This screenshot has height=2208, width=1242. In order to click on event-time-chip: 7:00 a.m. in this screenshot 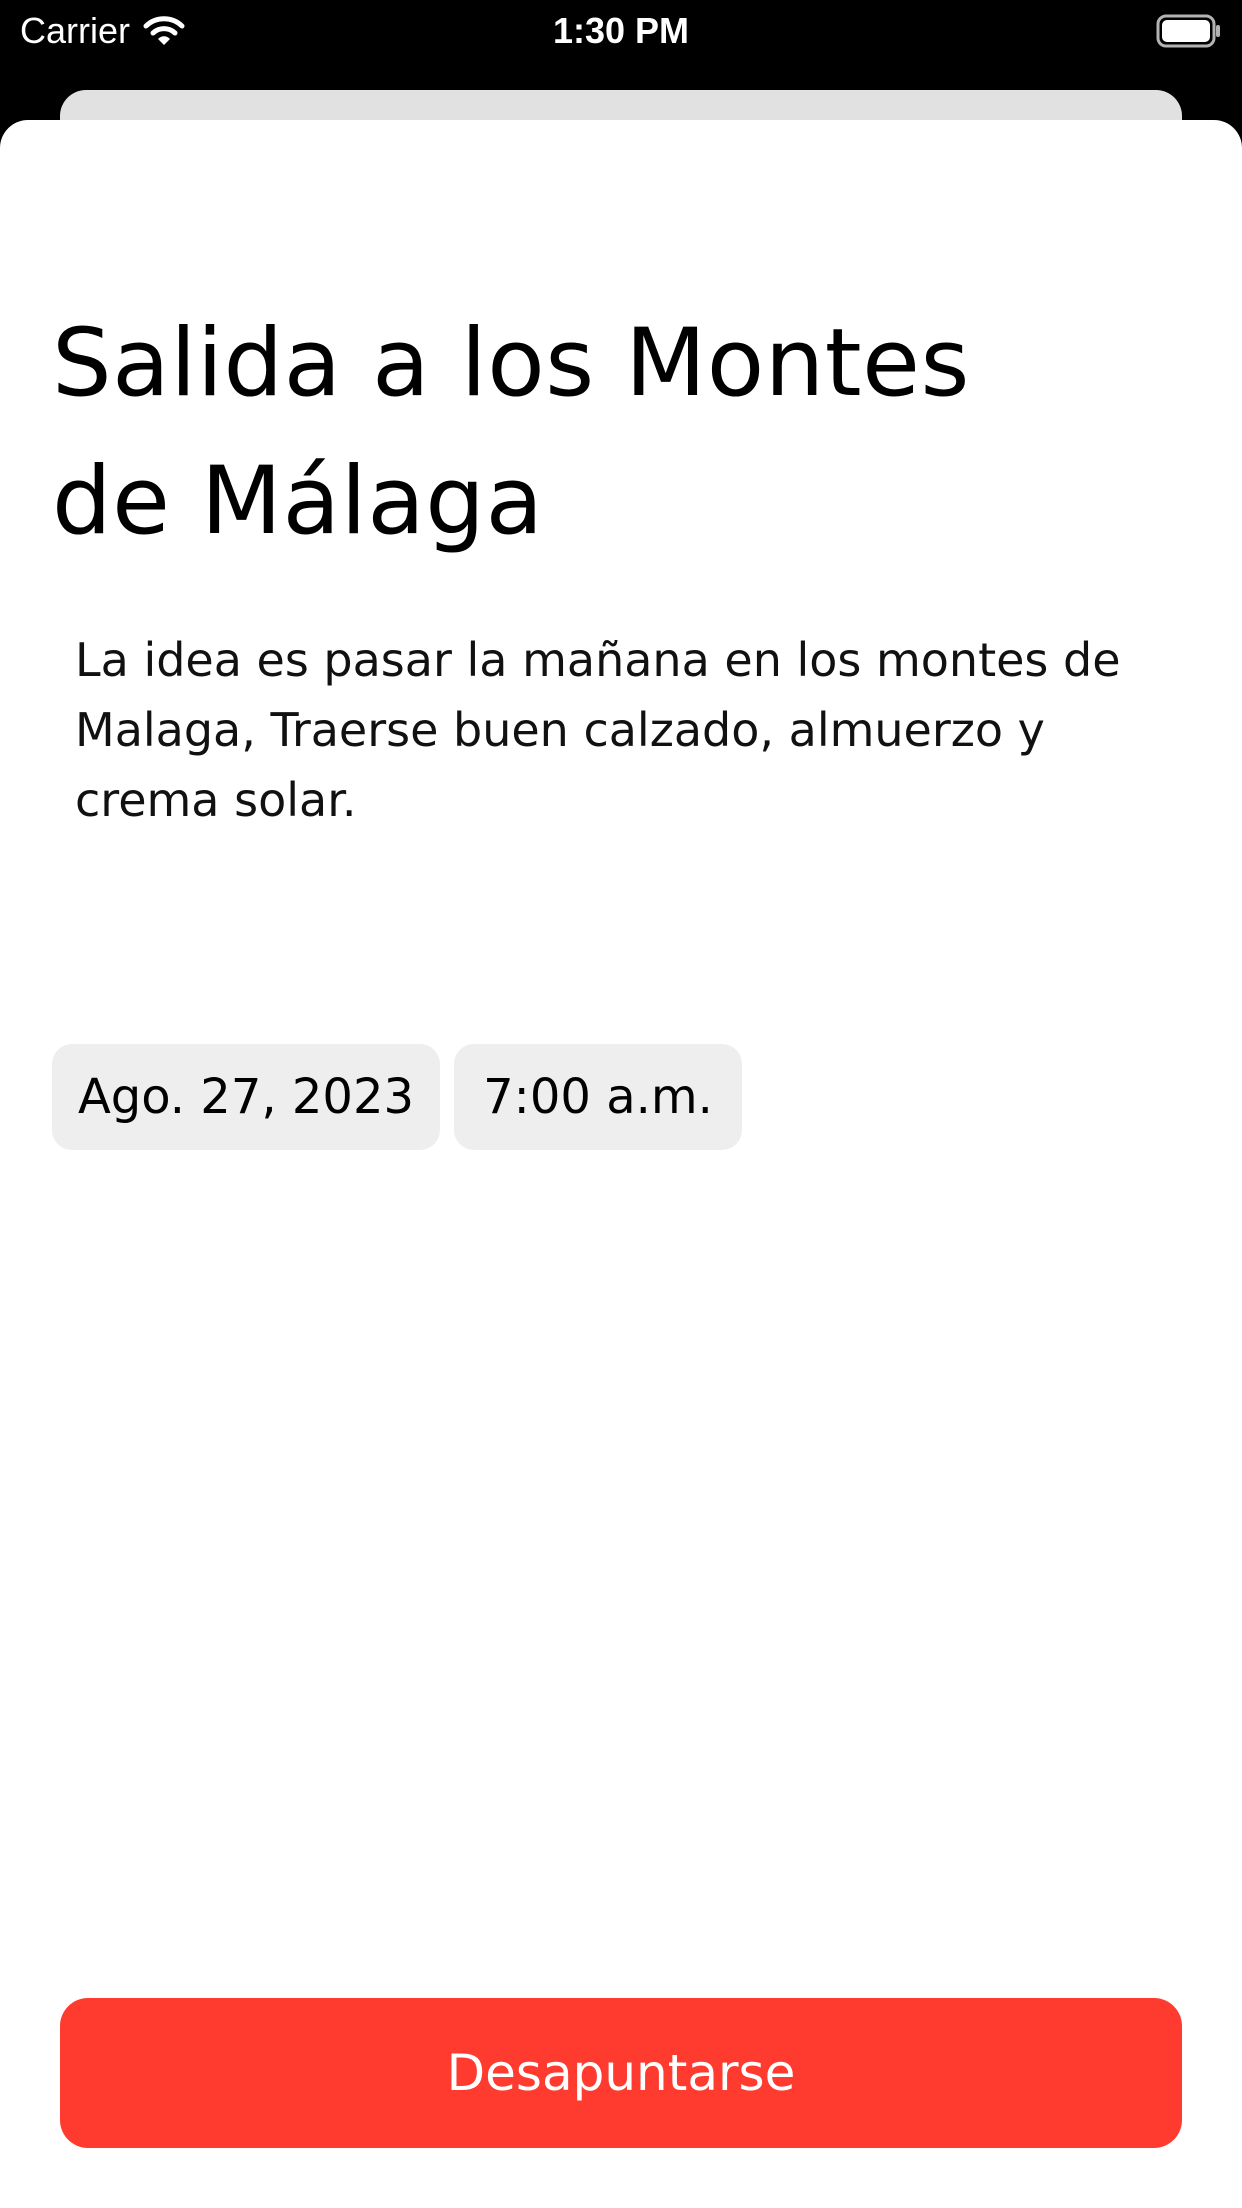, I will do `click(598, 1097)`.